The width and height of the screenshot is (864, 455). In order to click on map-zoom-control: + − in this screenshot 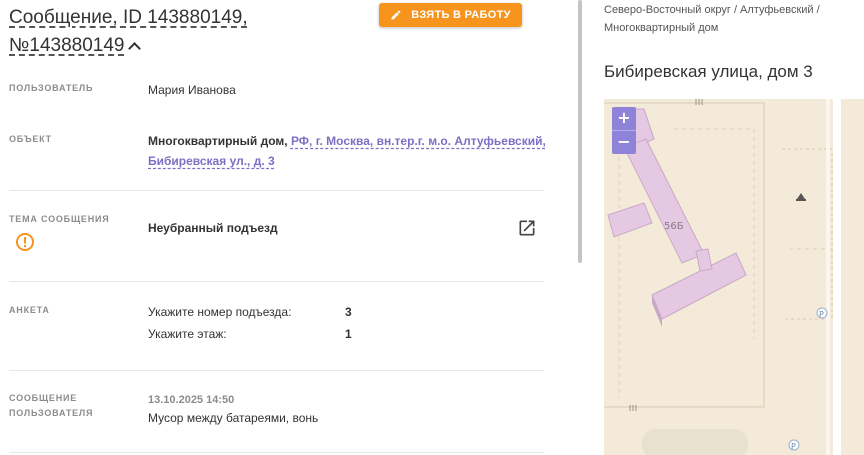, I will do `click(624, 130)`.